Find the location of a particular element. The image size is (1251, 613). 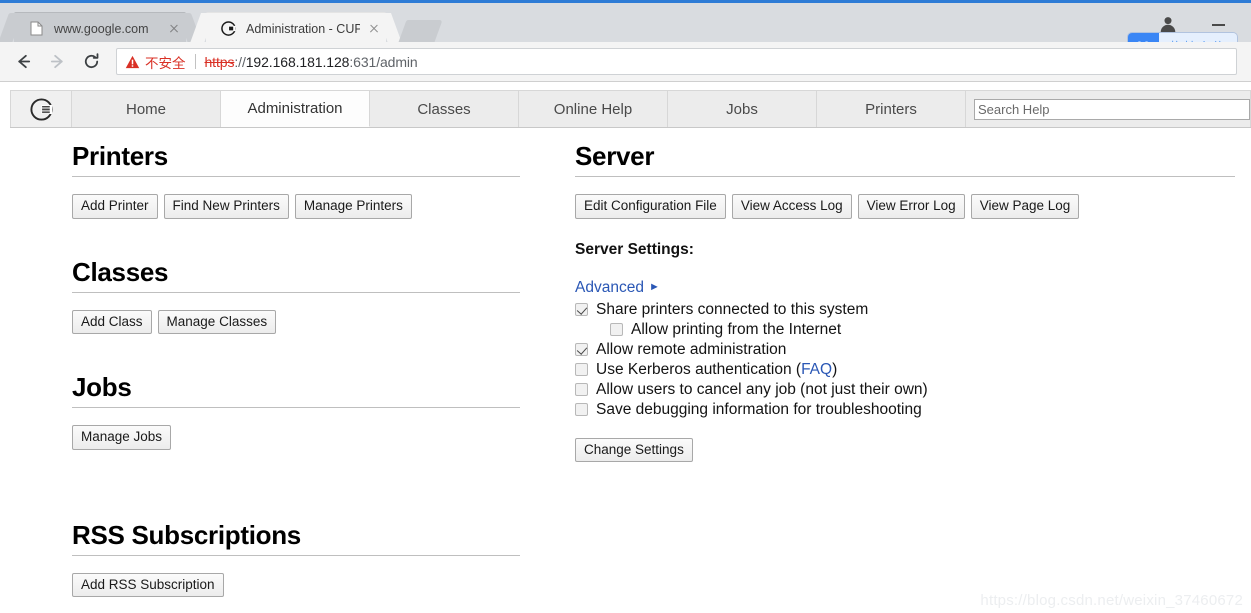

cups-tab-home: Home is located at coordinates (146, 108).